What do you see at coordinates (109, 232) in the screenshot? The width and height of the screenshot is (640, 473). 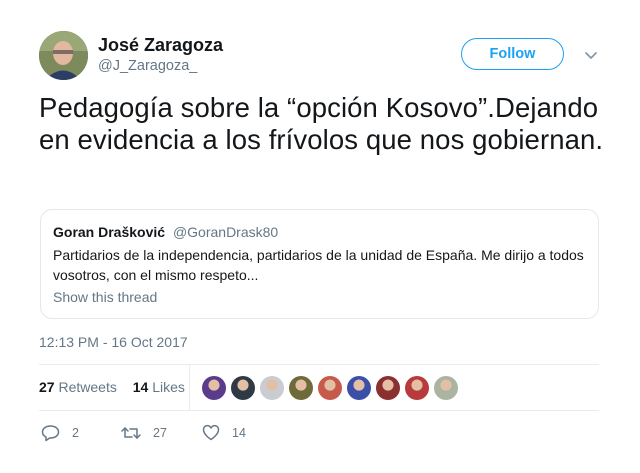 I see `quoted-author-name: Goran Drašković` at bounding box center [109, 232].